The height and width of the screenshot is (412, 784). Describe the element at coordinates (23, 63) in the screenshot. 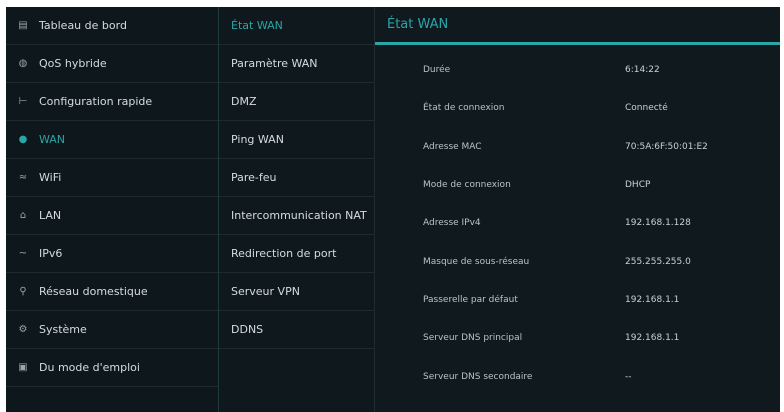

I see `qos-icon: ◍` at that location.